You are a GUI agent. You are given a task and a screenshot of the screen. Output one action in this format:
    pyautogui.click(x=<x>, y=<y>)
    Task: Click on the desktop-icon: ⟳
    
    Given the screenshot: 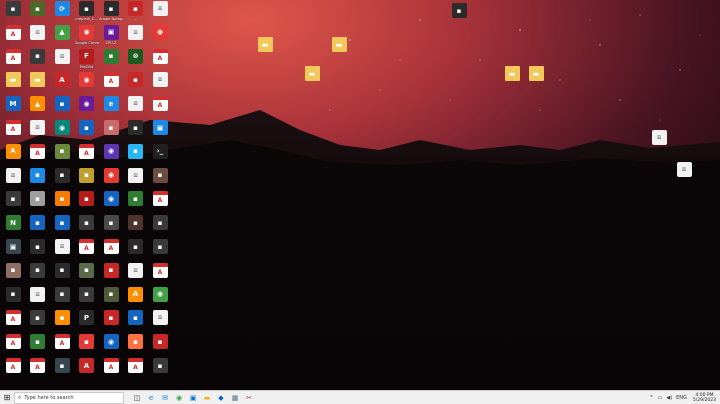 What is the action you would take?
    pyautogui.click(x=62, y=9)
    